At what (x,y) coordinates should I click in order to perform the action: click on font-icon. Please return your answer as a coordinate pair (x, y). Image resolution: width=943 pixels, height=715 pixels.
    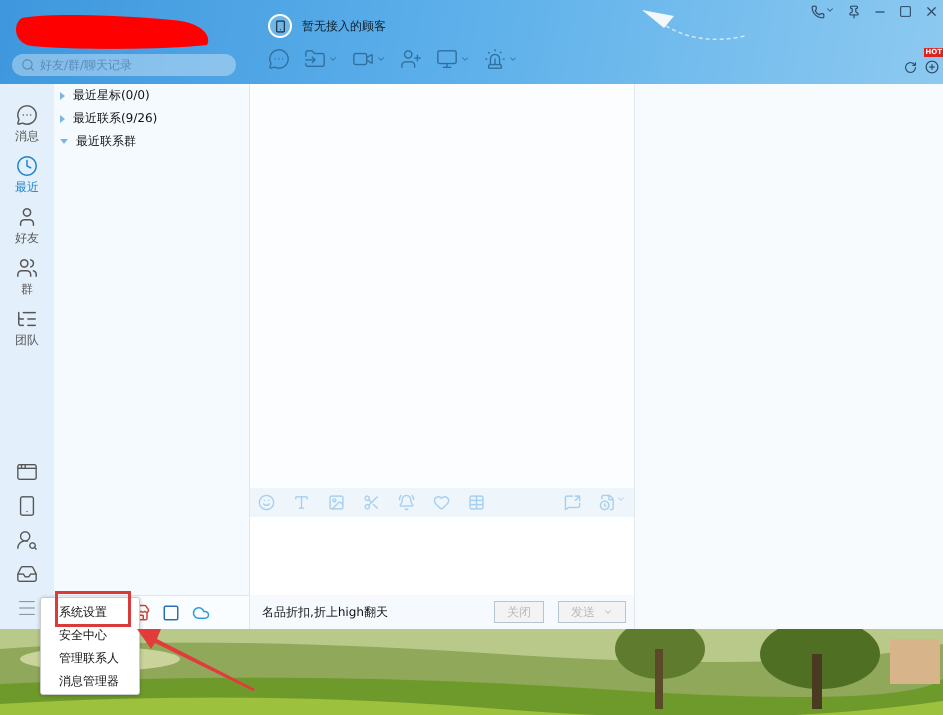
    Looking at the image, I should click on (301, 502).